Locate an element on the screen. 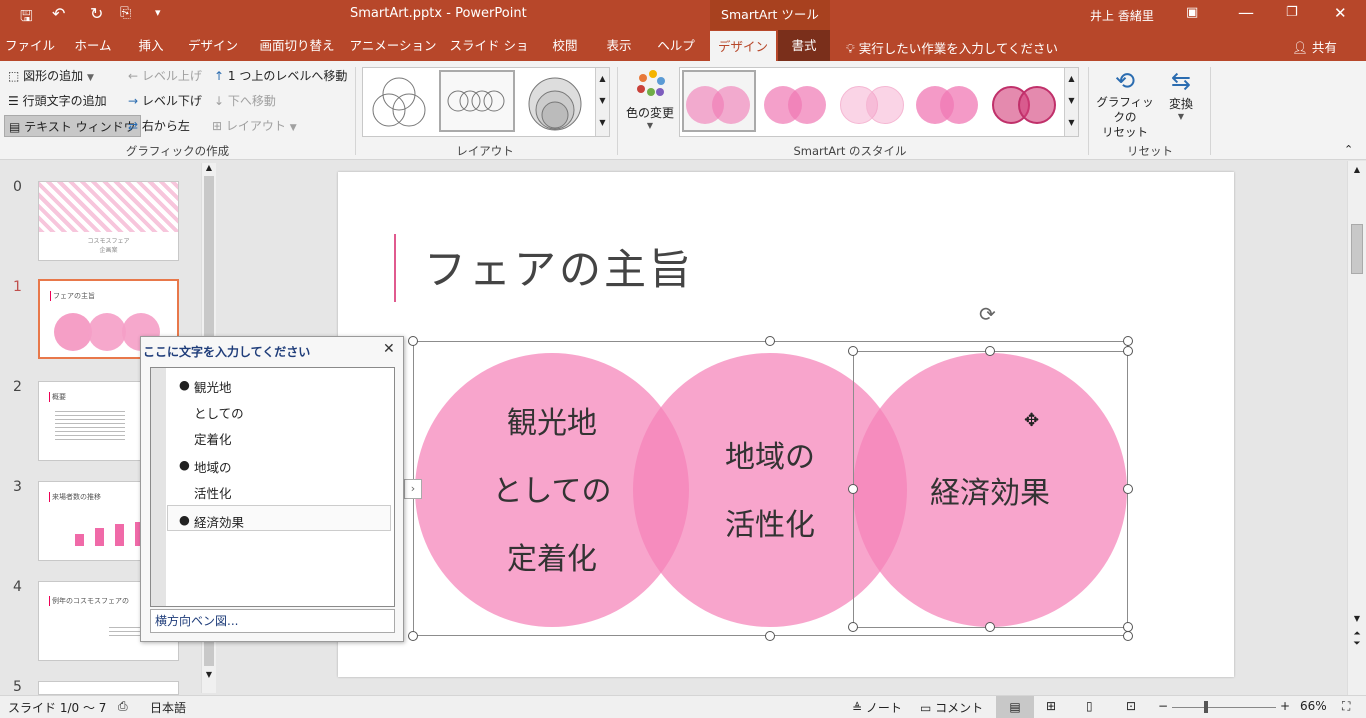 This screenshot has width=1366, height=718. layout-btn-label: レイアウト is located at coordinates (255, 126).